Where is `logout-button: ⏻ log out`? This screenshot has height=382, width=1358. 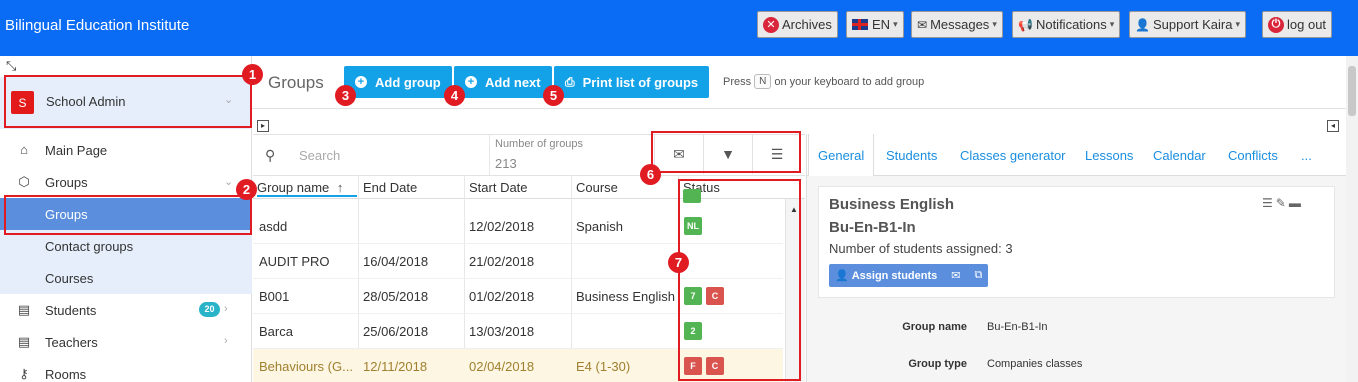
logout-button: ⏻ log out is located at coordinates (1297, 24).